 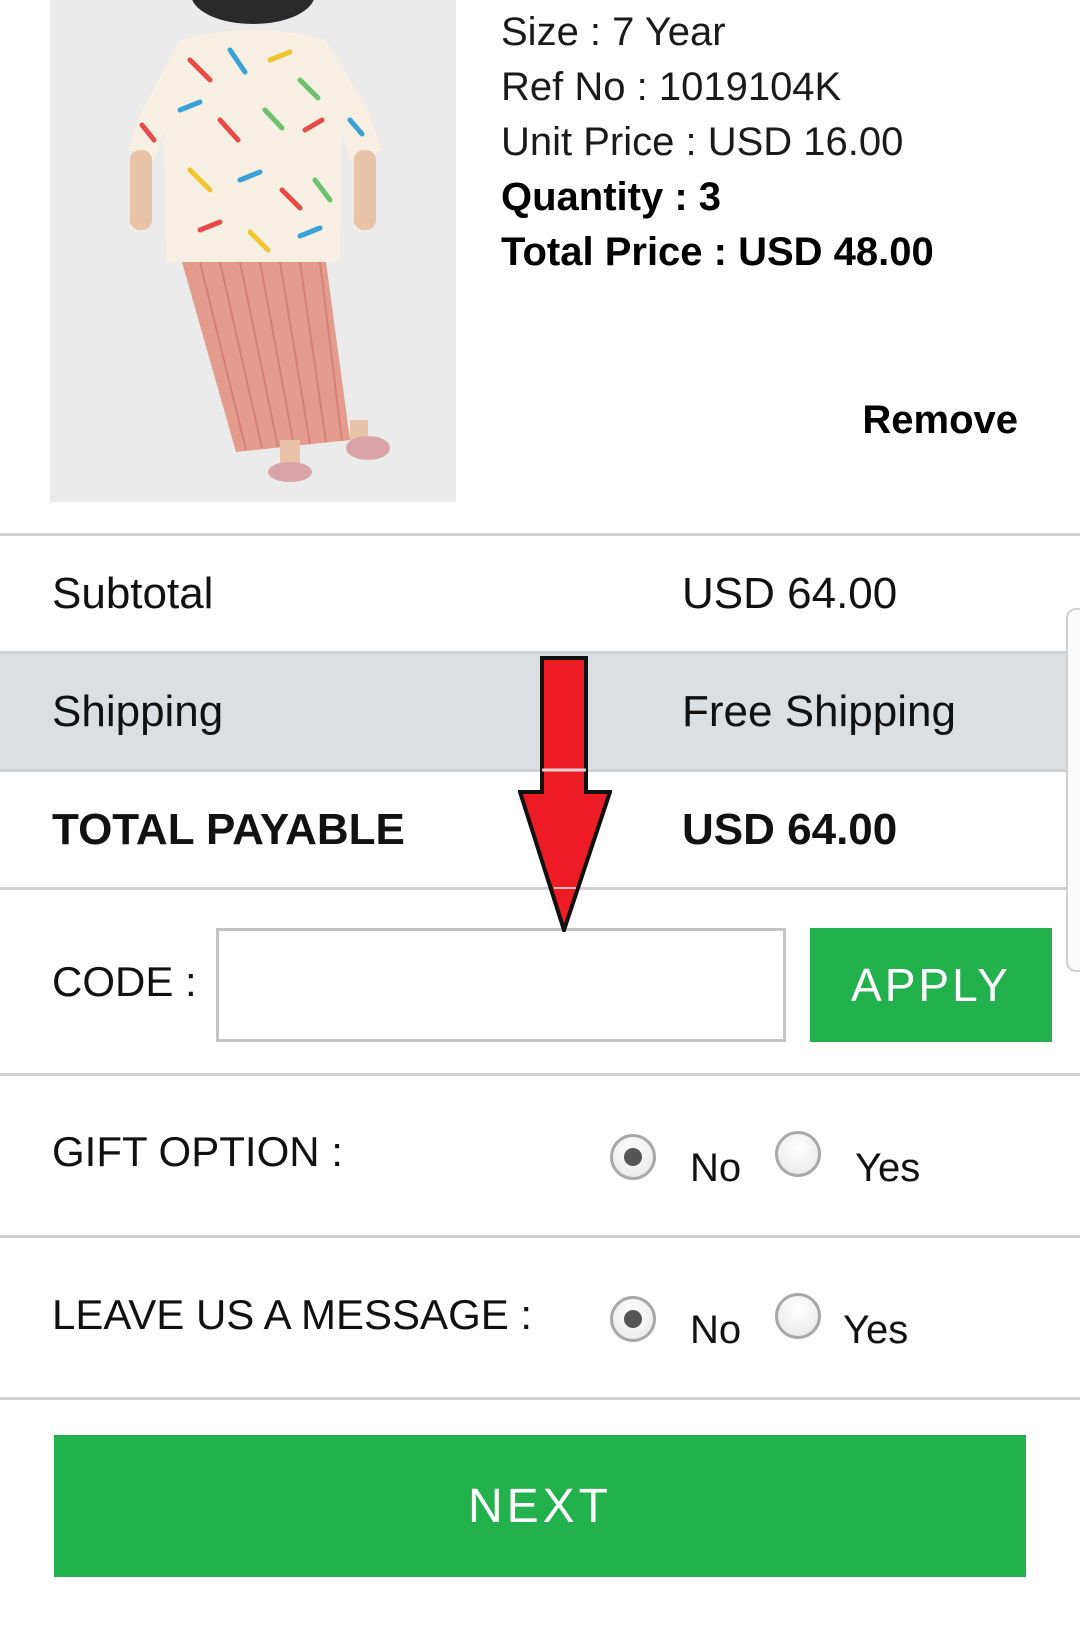 What do you see at coordinates (138, 711) in the screenshot?
I see `shipping-label: Shipping` at bounding box center [138, 711].